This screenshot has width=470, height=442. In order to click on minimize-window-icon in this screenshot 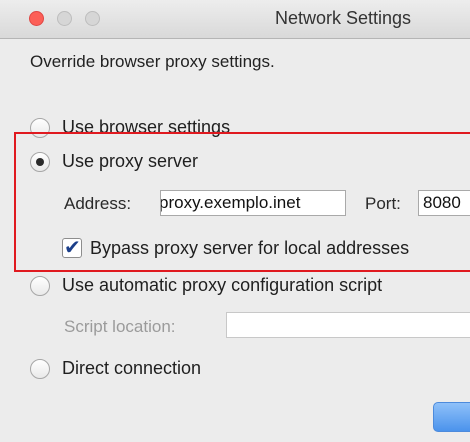, I will do `click(64, 18)`.